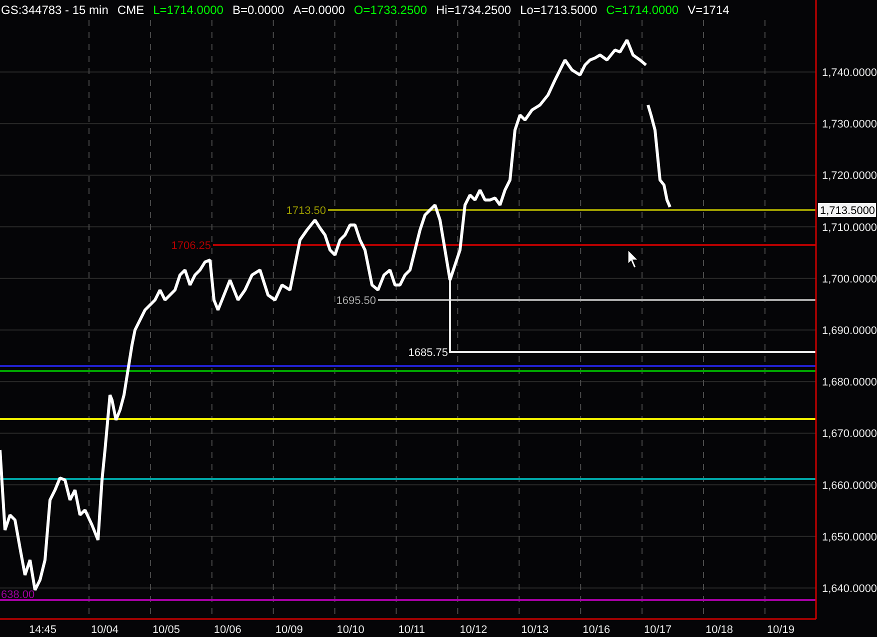 The height and width of the screenshot is (637, 877). What do you see at coordinates (411, 630) in the screenshot?
I see `axis-label: 10/11` at bounding box center [411, 630].